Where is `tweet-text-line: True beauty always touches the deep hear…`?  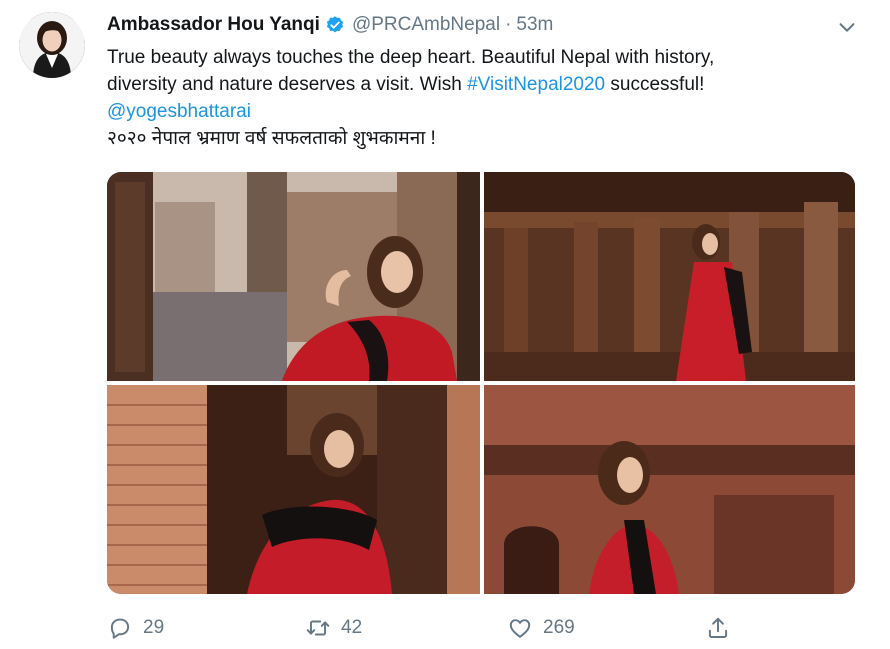 tweet-text-line: True beauty always touches the deep hear… is located at coordinates (411, 57).